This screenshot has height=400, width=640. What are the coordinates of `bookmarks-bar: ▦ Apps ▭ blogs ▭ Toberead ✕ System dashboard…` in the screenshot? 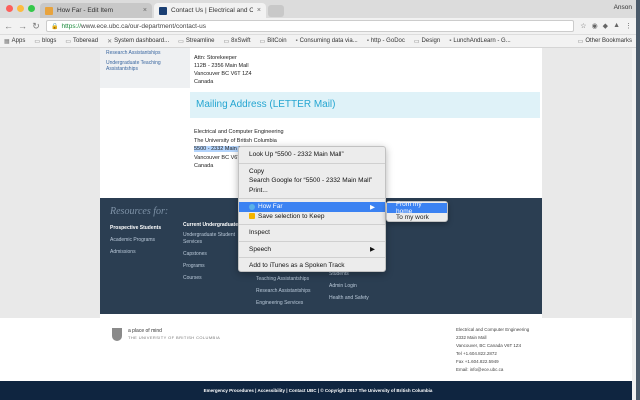 It's located at (318, 41).